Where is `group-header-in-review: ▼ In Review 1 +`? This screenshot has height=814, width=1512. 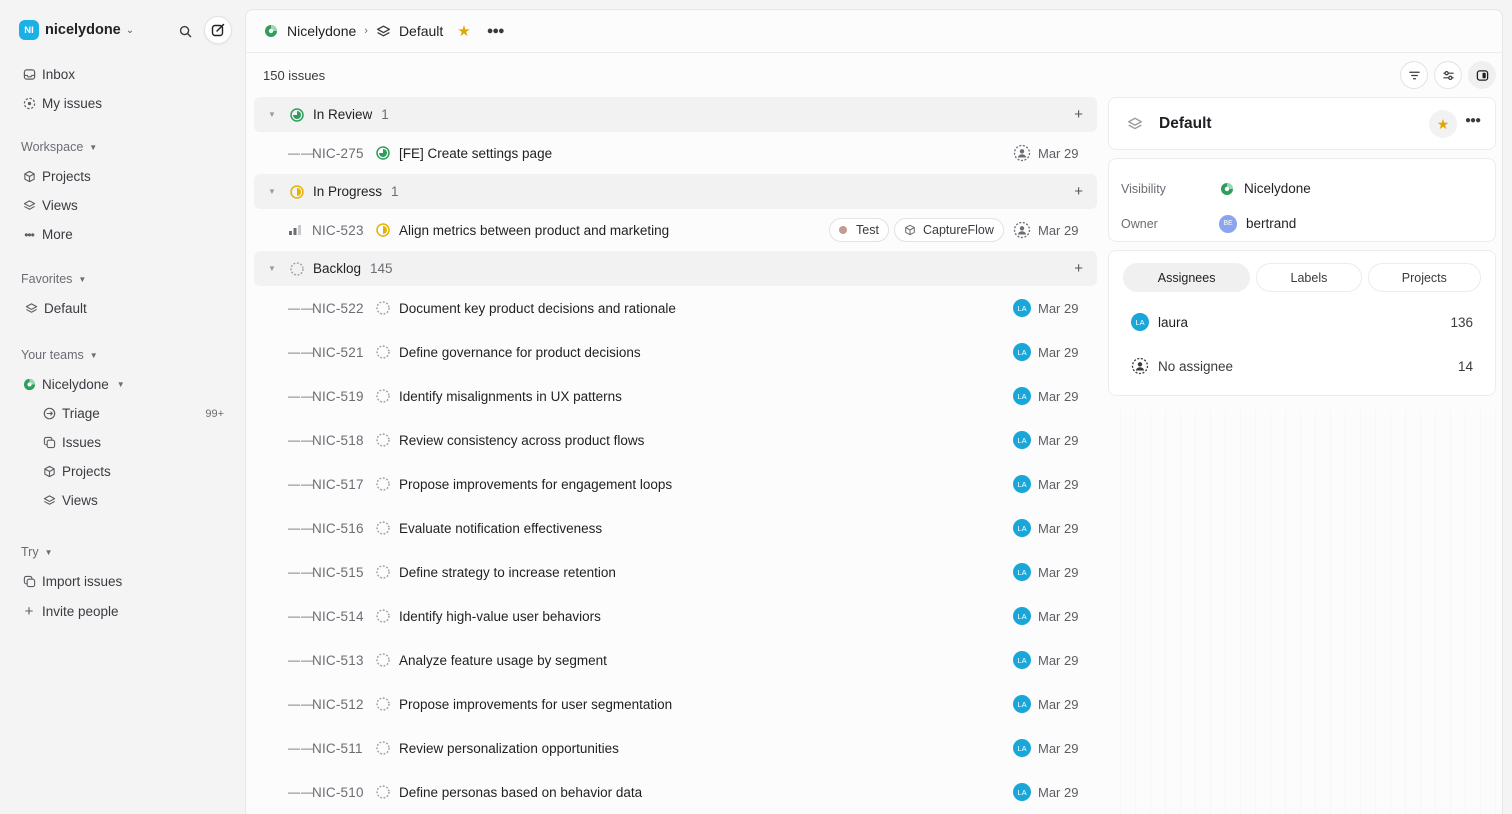 group-header-in-review: ▼ In Review 1 + is located at coordinates (675, 114).